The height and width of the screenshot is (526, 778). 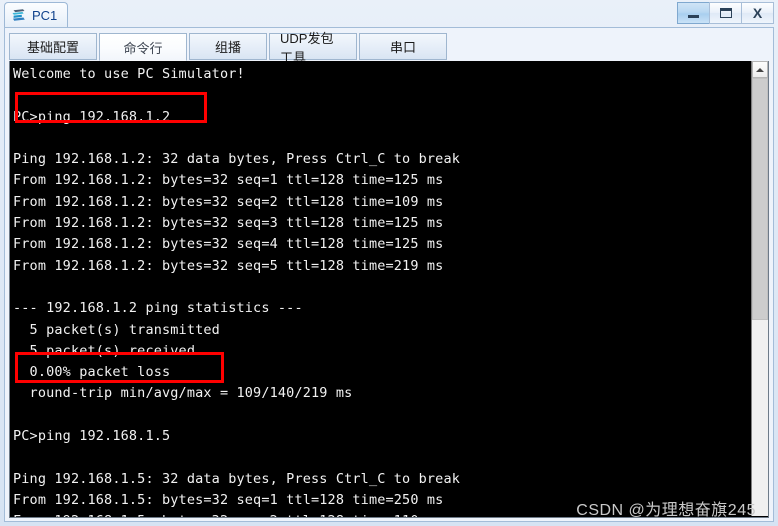 I want to click on terminal-line: PC>ping 192.168.1.5, so click(x=92, y=436).